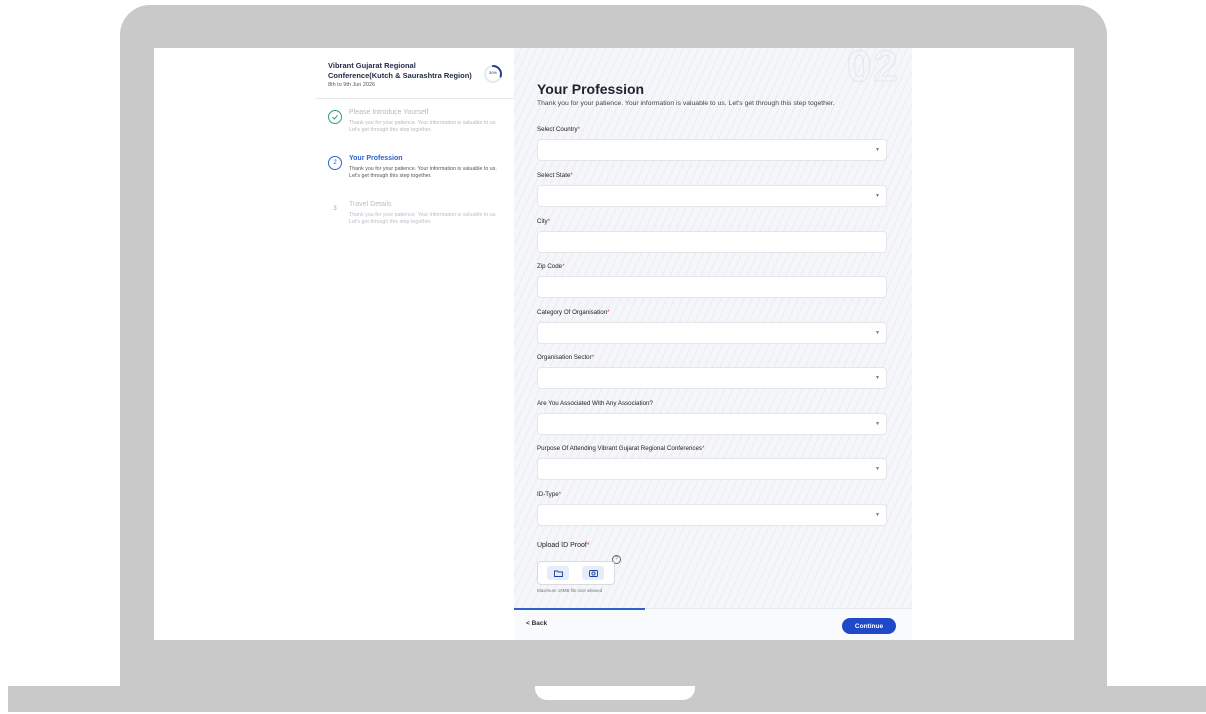  What do you see at coordinates (873, 70) in the screenshot?
I see `step-number-watermark: 02` at bounding box center [873, 70].